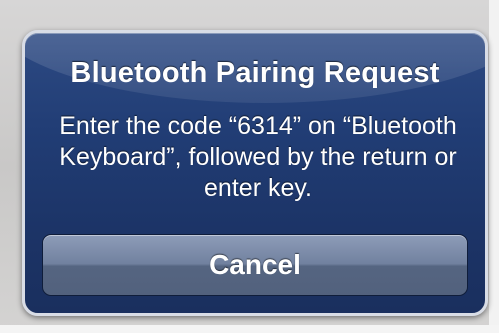 This screenshot has width=499, height=333. I want to click on photo-edge, so click(494, 166).